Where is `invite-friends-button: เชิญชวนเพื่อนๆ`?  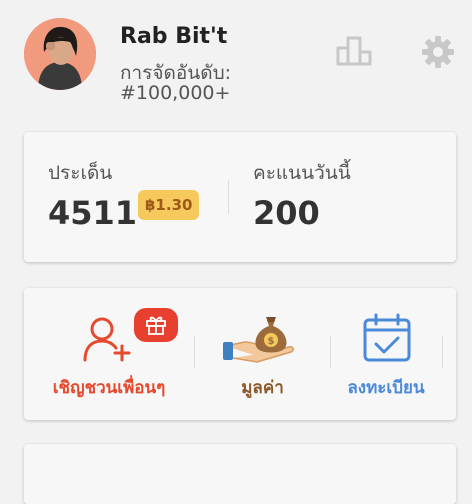 invite-friends-button: เชิญชวนเพื่อนๆ is located at coordinates (109, 354).